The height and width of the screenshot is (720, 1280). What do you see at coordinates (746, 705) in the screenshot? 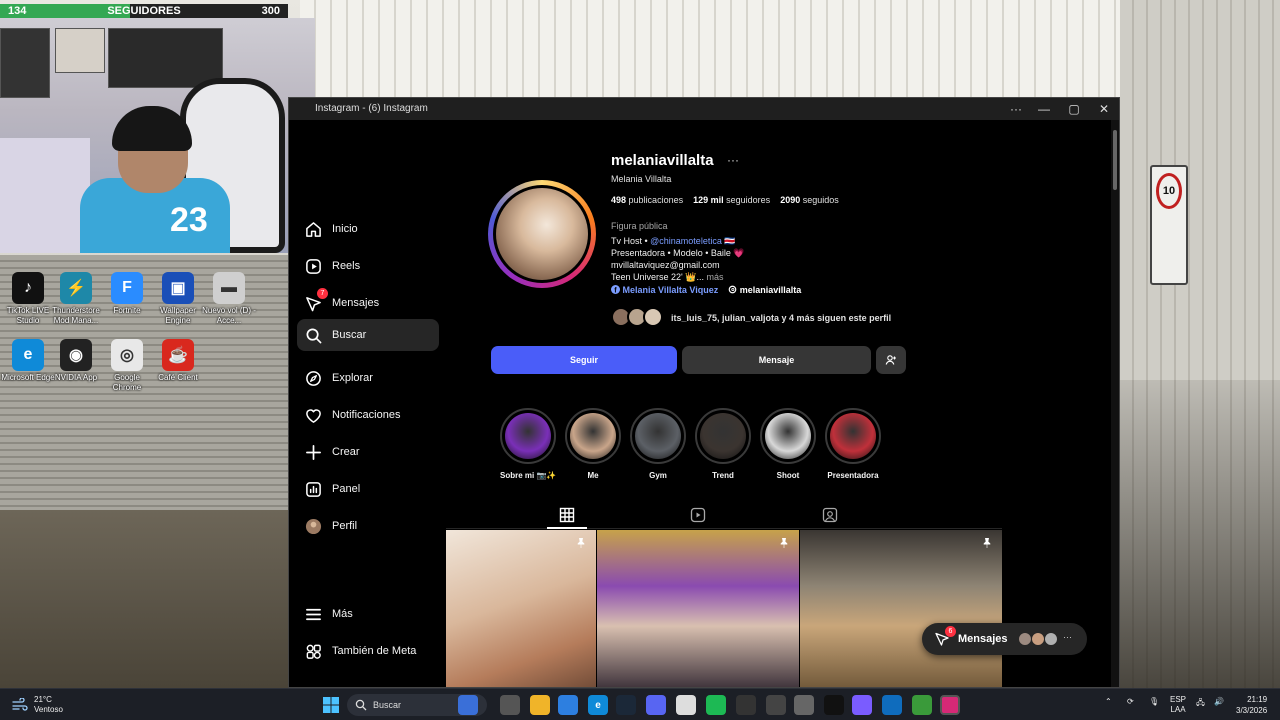
I see `obs-icon` at bounding box center [746, 705].